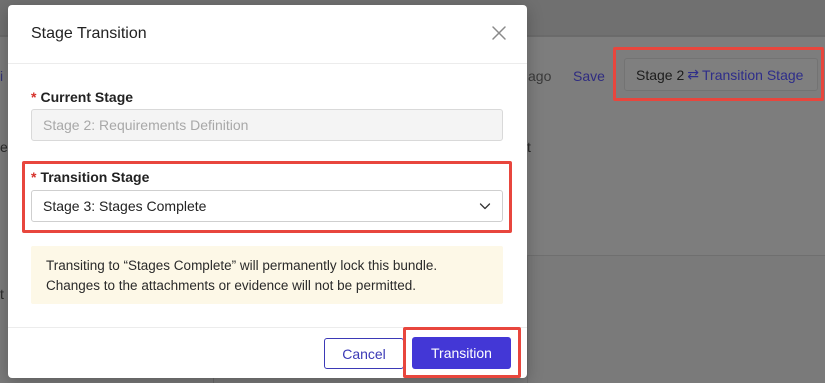  What do you see at coordinates (540, 76) in the screenshot?
I see `background-timestamp: ago` at bounding box center [540, 76].